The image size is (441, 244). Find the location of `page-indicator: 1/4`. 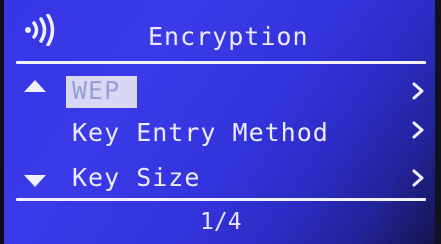

page-indicator: 1/4 is located at coordinates (221, 222).